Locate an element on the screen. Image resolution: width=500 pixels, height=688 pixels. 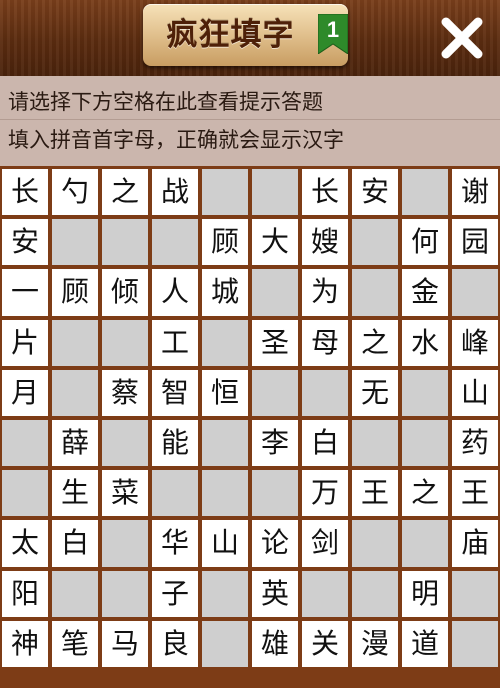
grid-cell: 子 is located at coordinates (175, 593).